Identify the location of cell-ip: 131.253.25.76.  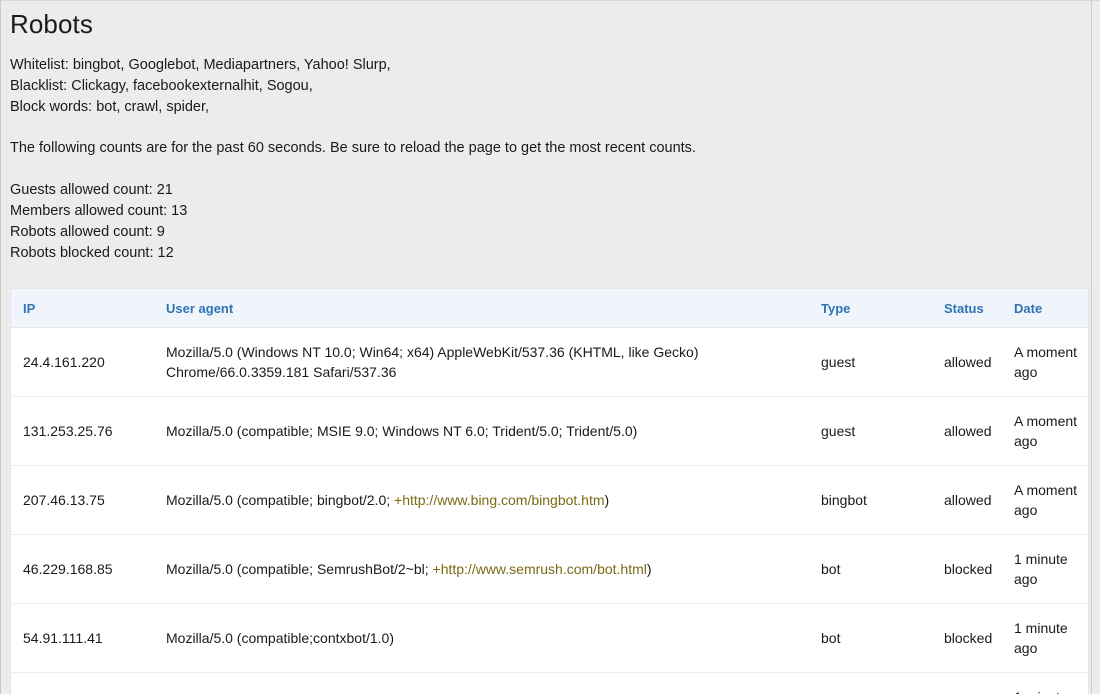
(82, 431).